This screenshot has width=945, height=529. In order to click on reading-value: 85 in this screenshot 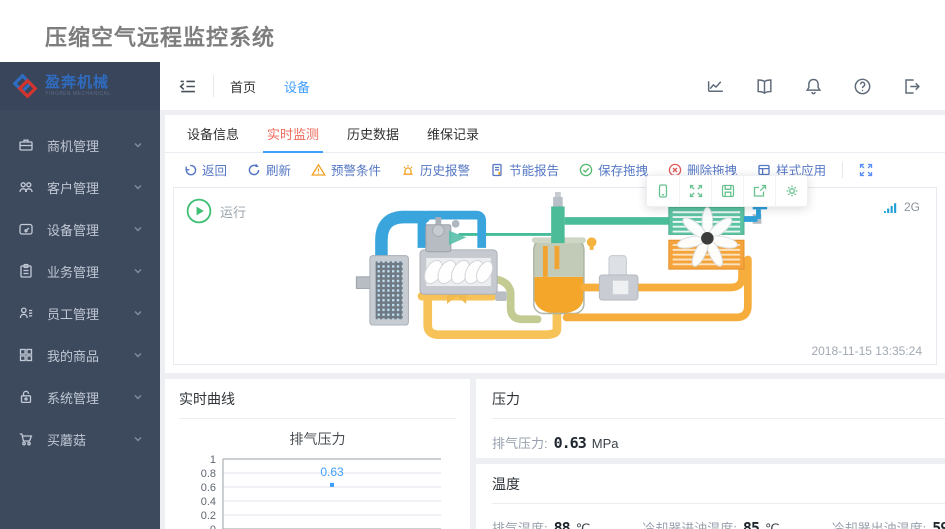, I will do `click(751, 524)`.